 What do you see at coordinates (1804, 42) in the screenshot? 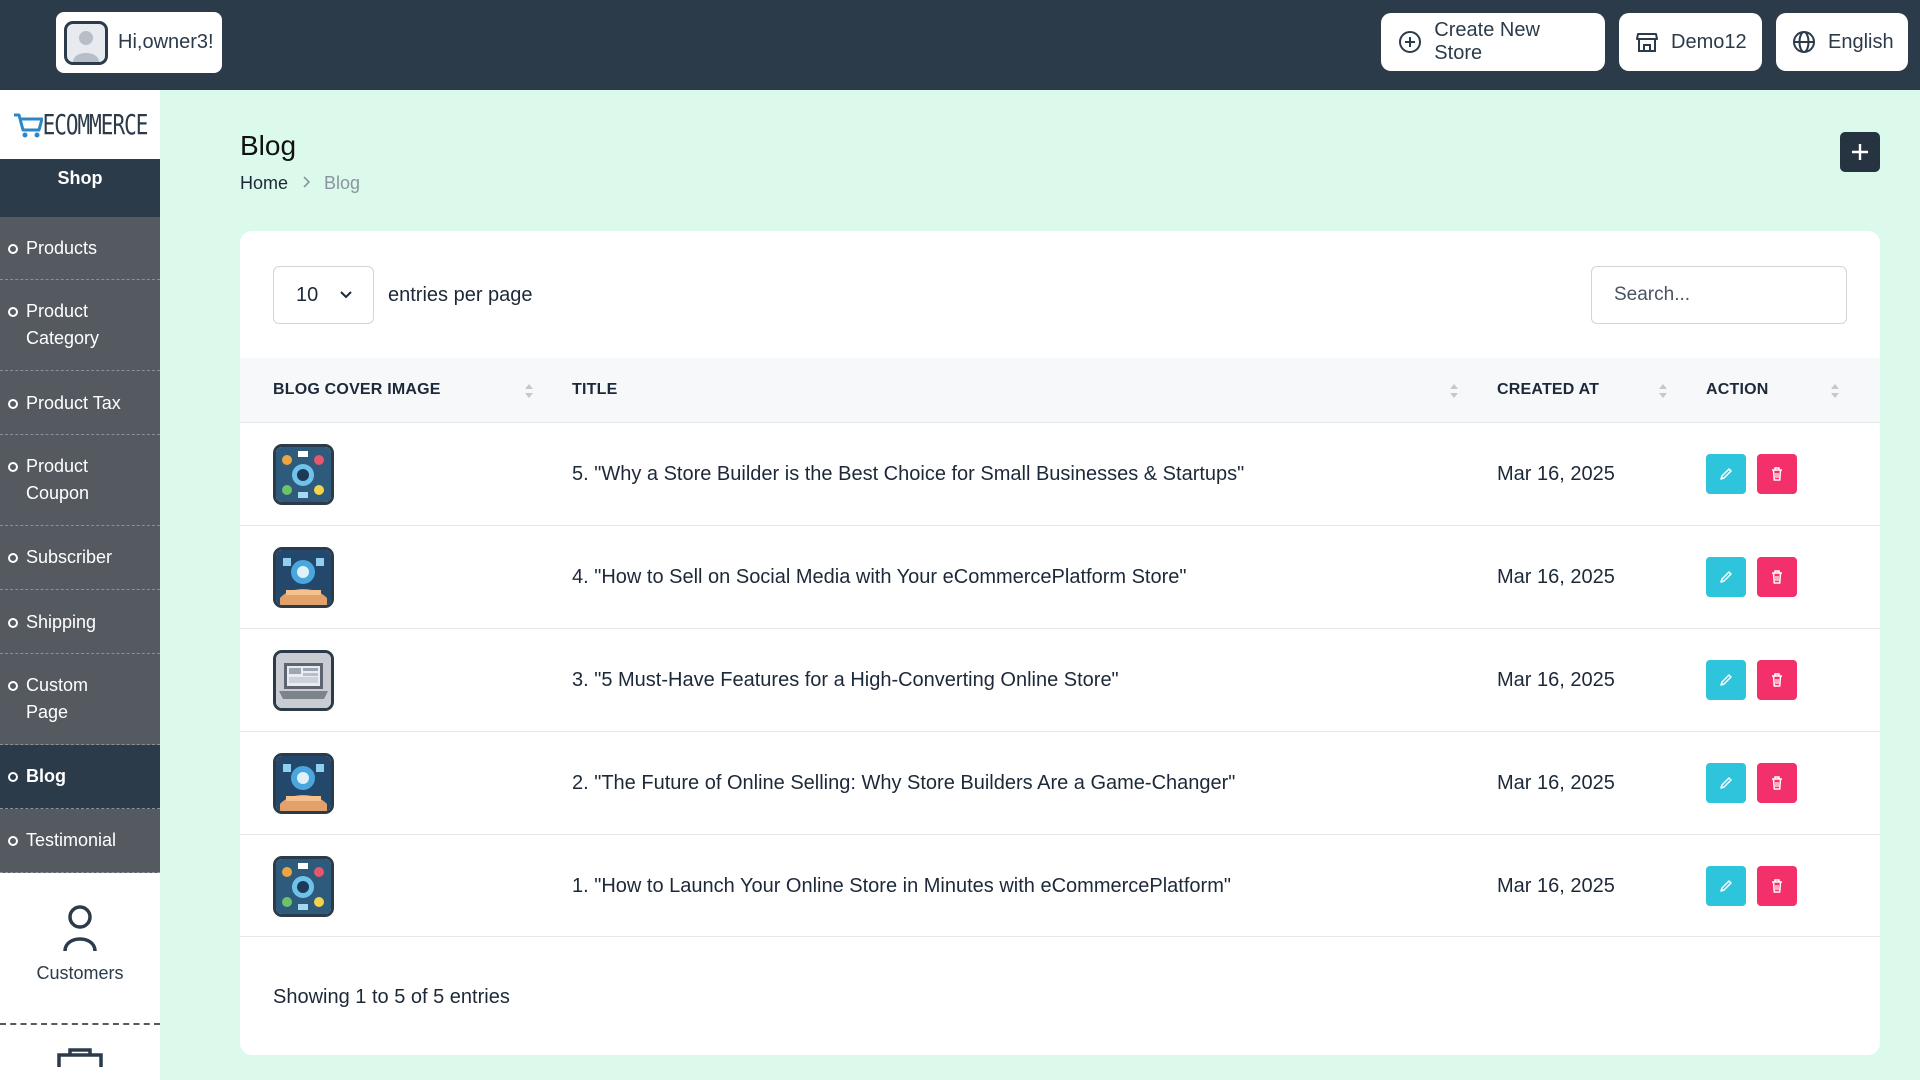
I see `globe-icon` at bounding box center [1804, 42].